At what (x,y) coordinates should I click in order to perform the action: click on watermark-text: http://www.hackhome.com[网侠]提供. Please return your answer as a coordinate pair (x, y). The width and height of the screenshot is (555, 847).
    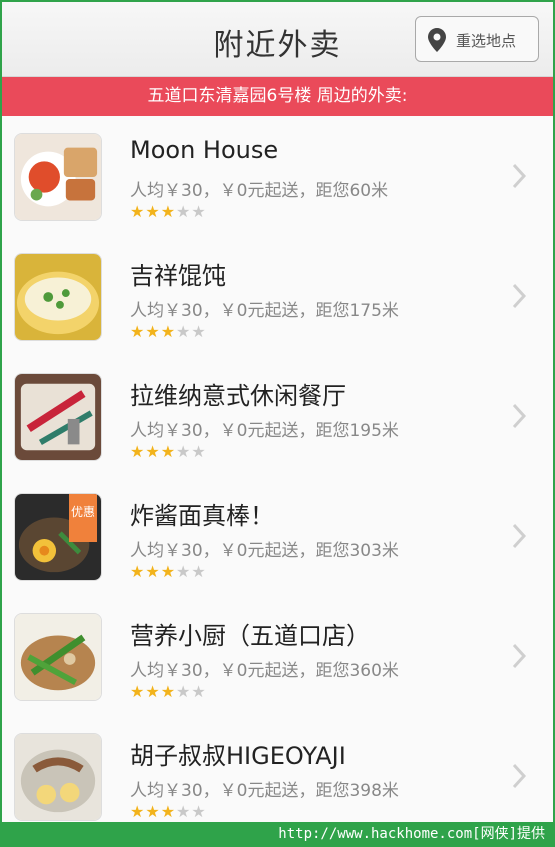
    Looking at the image, I should click on (411, 834).